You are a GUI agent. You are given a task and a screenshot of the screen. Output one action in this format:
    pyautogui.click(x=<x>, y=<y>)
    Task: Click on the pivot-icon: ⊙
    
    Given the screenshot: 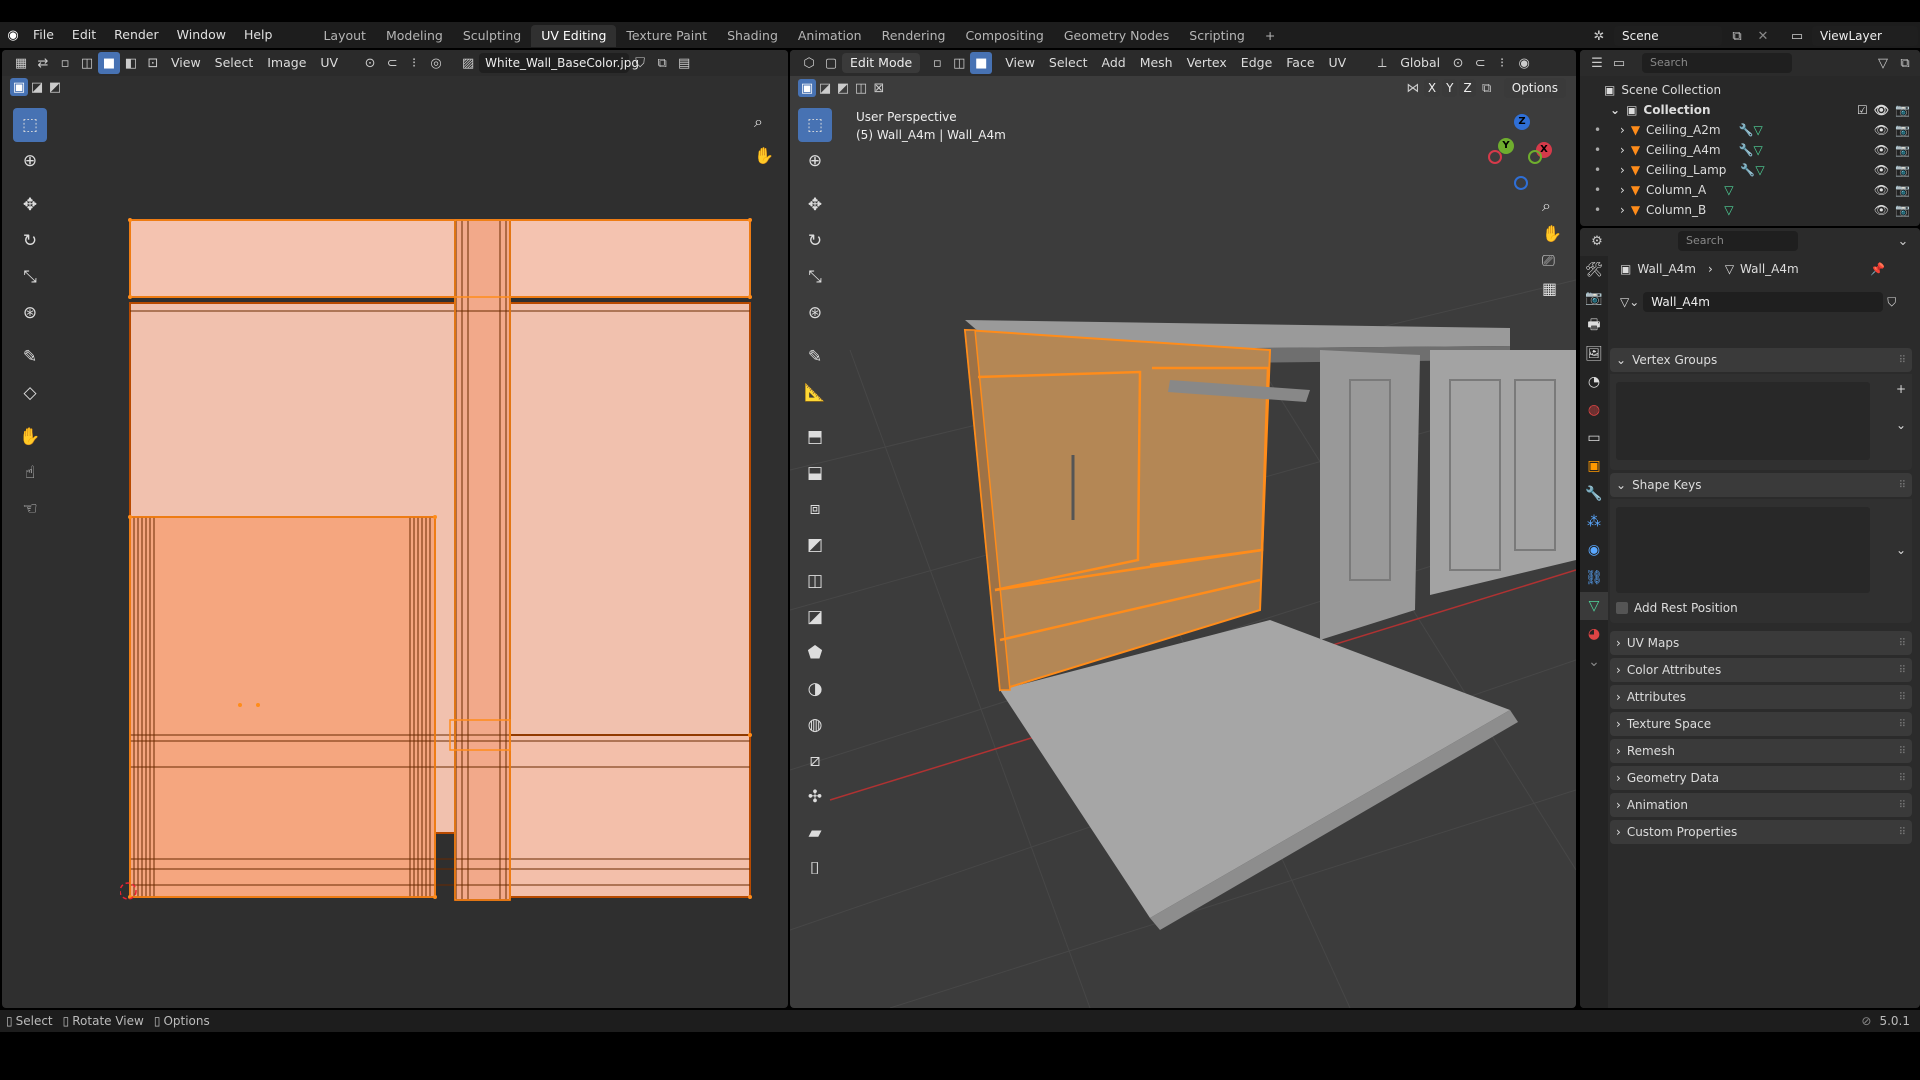 What is the action you would take?
    pyautogui.click(x=370, y=63)
    